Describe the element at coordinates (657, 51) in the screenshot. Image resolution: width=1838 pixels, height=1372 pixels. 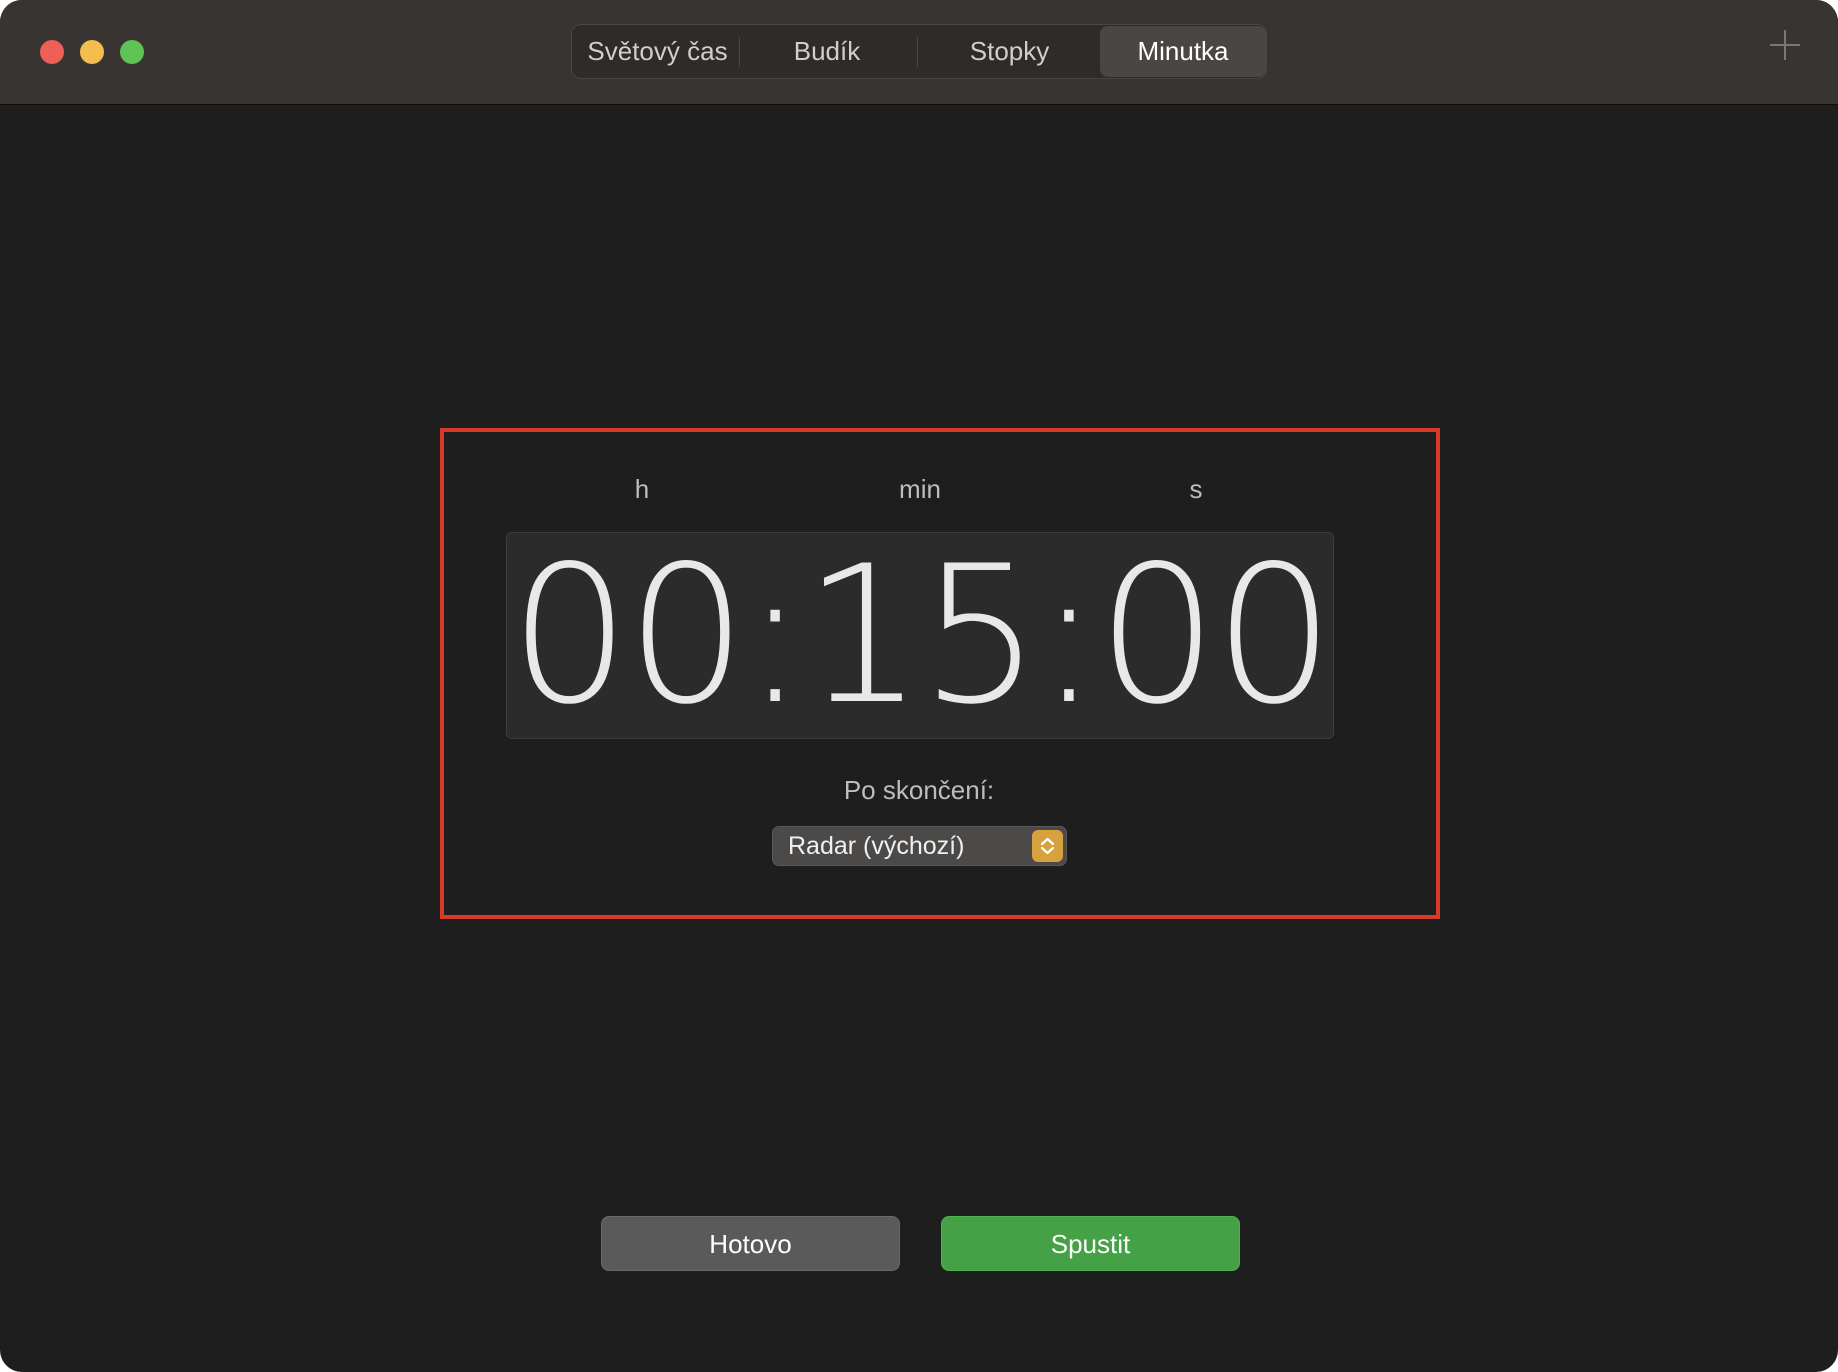
I see `tab-world-clock: Světový čas` at that location.